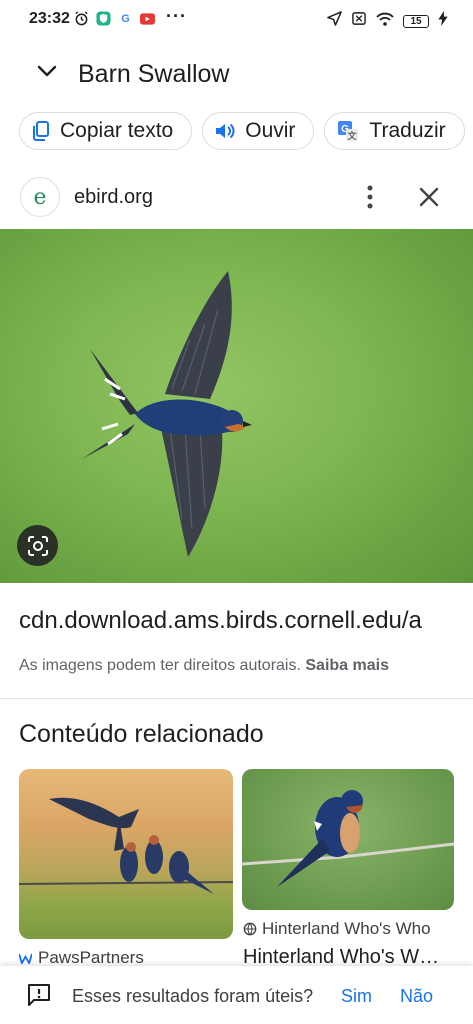  I want to click on perched-swallow-illustration, so click(348, 838).